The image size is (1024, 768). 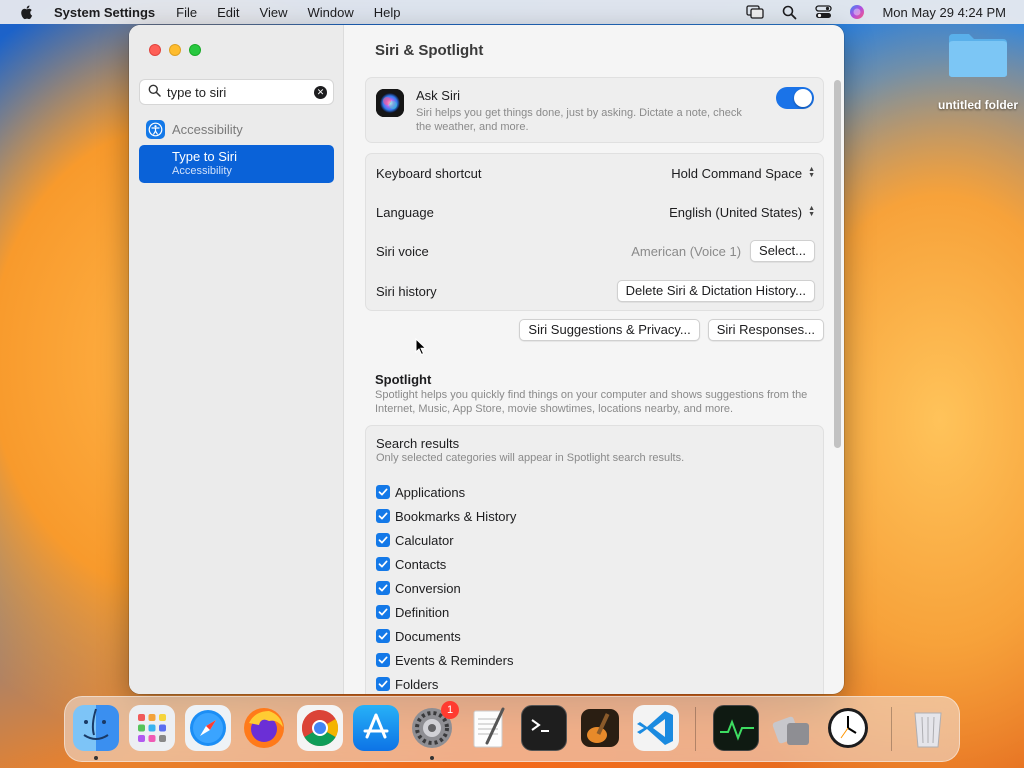 What do you see at coordinates (978, 105) in the screenshot?
I see `folder-label: untitled folder` at bounding box center [978, 105].